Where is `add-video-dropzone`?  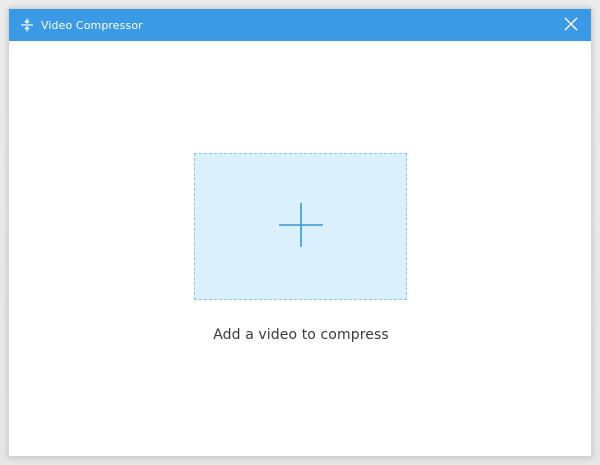 add-video-dropzone is located at coordinates (300, 226).